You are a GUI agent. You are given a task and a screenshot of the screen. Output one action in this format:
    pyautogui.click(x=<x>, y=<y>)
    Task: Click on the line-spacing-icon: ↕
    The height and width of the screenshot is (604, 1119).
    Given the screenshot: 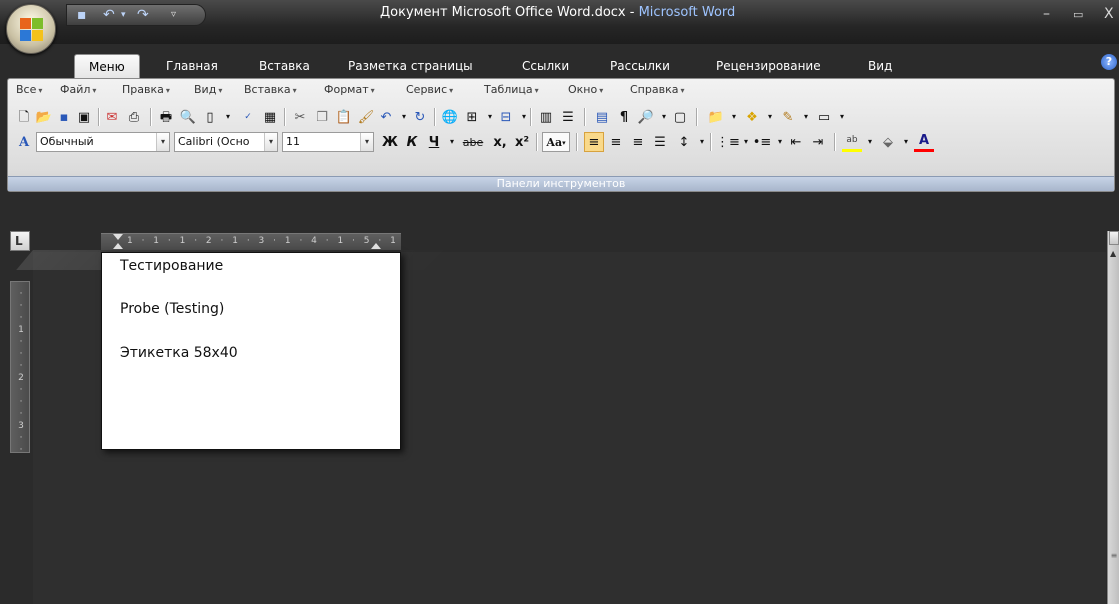 What is the action you would take?
    pyautogui.click(x=684, y=142)
    